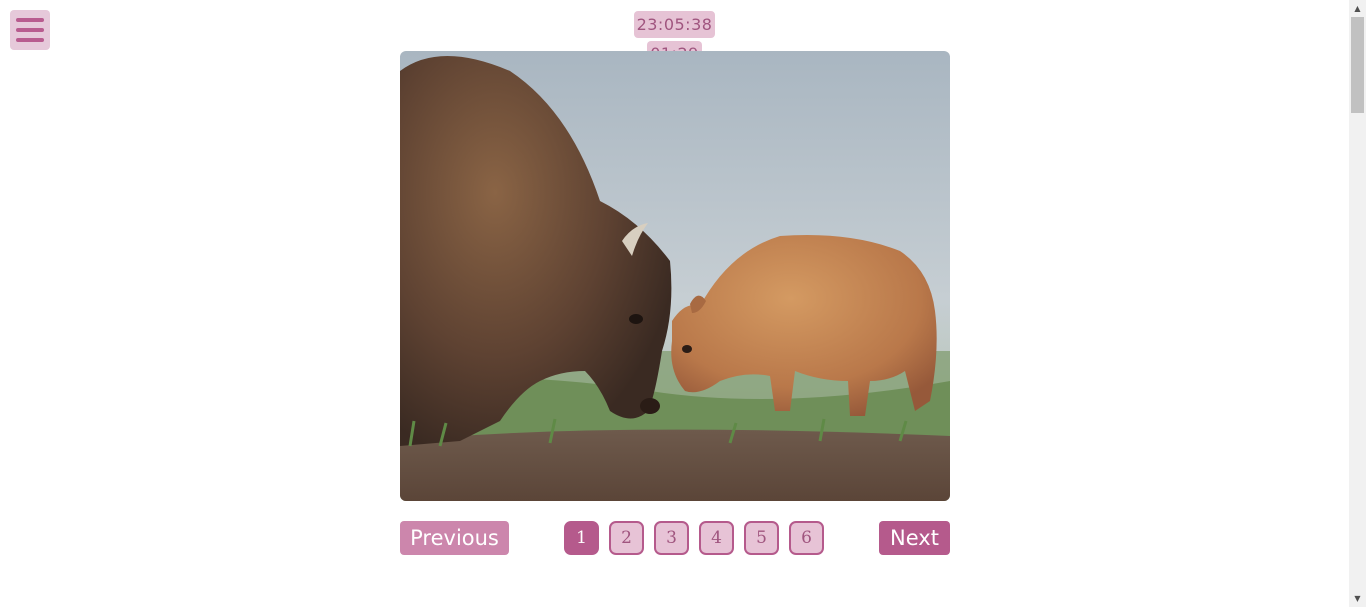  Describe the element at coordinates (914, 538) in the screenshot. I see `next-button: Next` at that location.